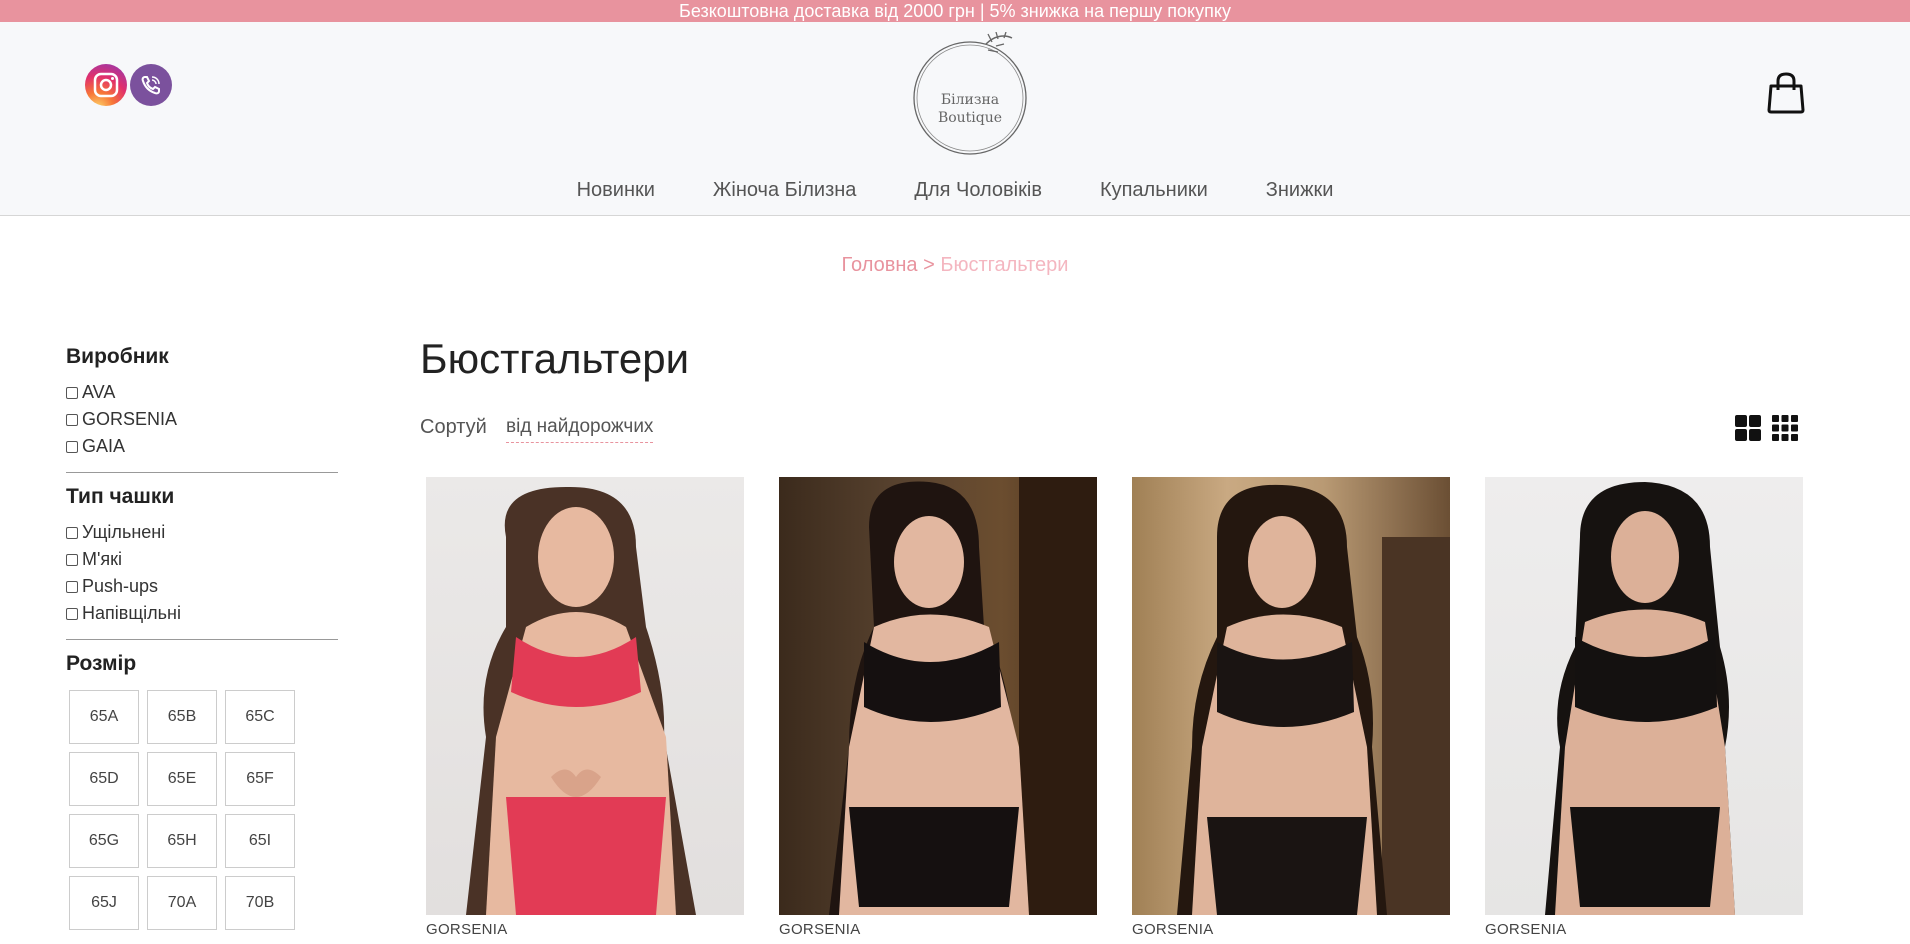  What do you see at coordinates (182, 841) in the screenshot?
I see `size-option: 65H` at bounding box center [182, 841].